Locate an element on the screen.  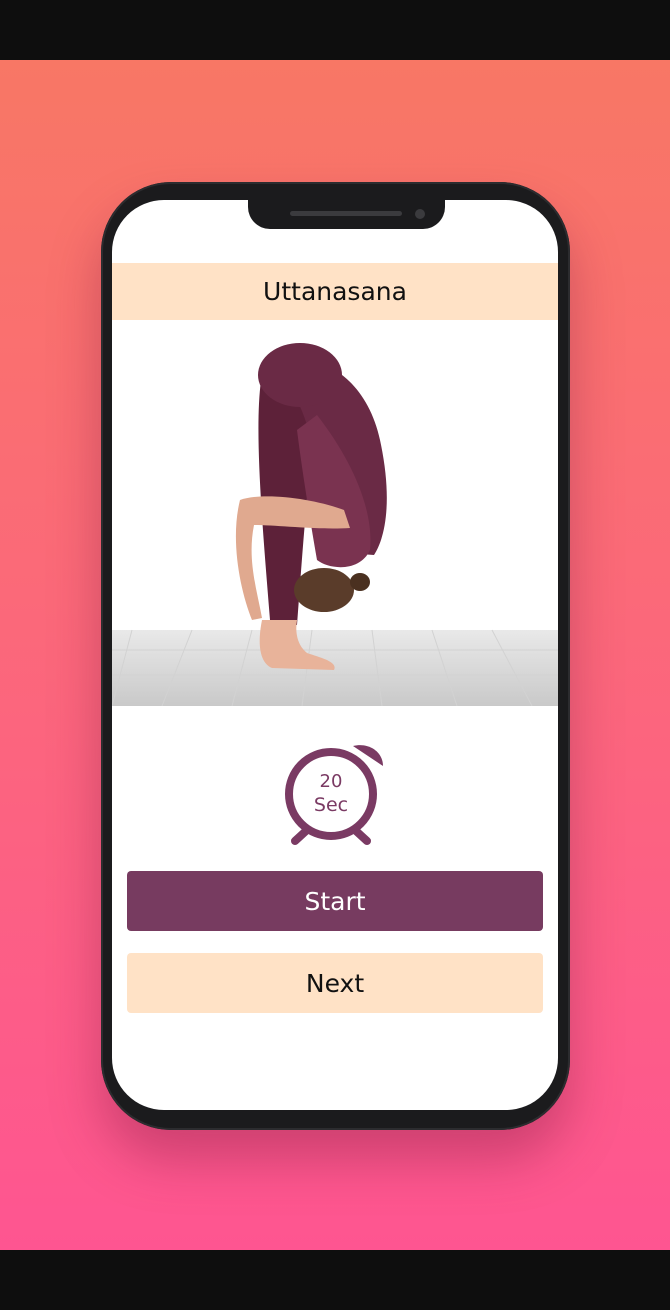
front-camera is located at coordinates (420, 214).